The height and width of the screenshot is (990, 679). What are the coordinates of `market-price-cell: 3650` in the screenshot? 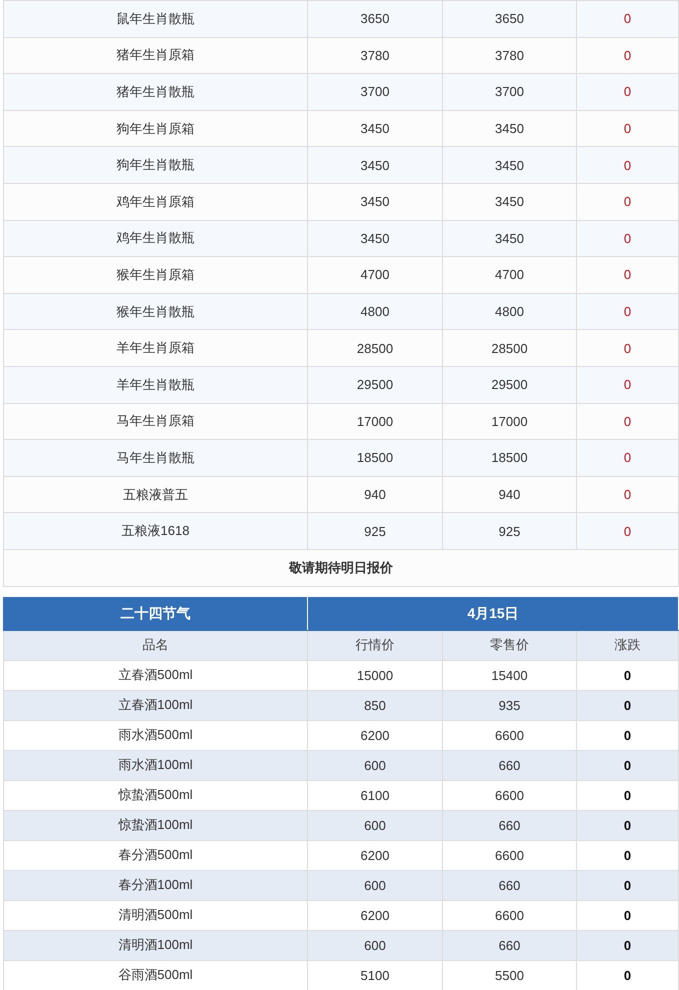 It's located at (375, 19).